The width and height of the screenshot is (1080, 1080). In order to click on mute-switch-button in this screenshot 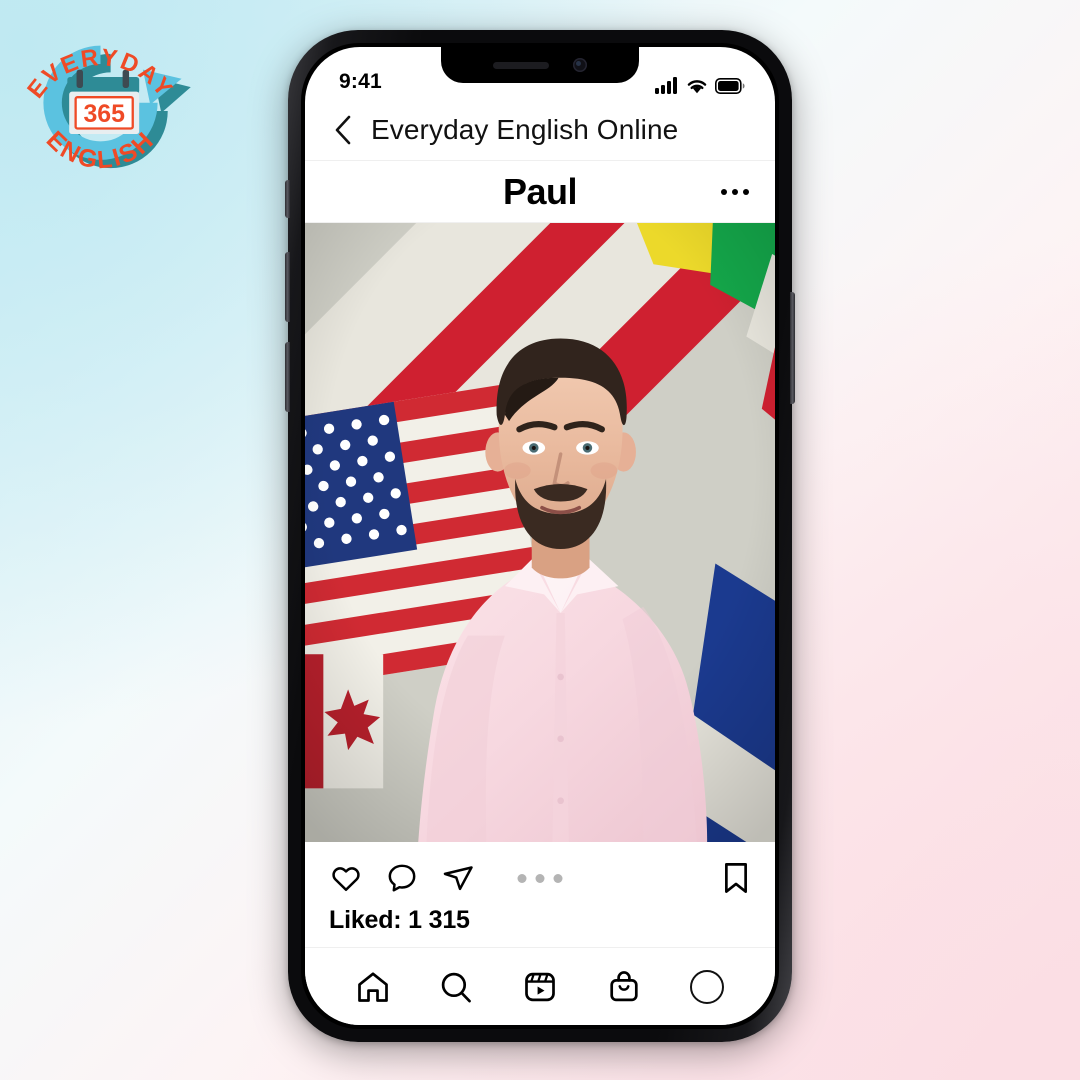, I will do `click(287, 199)`.